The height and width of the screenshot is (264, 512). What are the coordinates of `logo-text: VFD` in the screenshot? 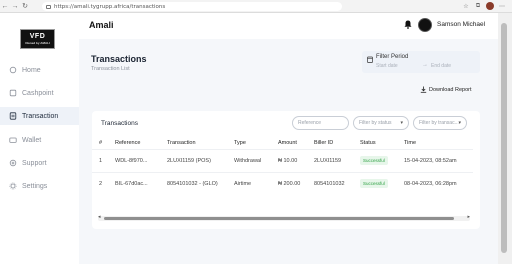 It's located at (37, 36).